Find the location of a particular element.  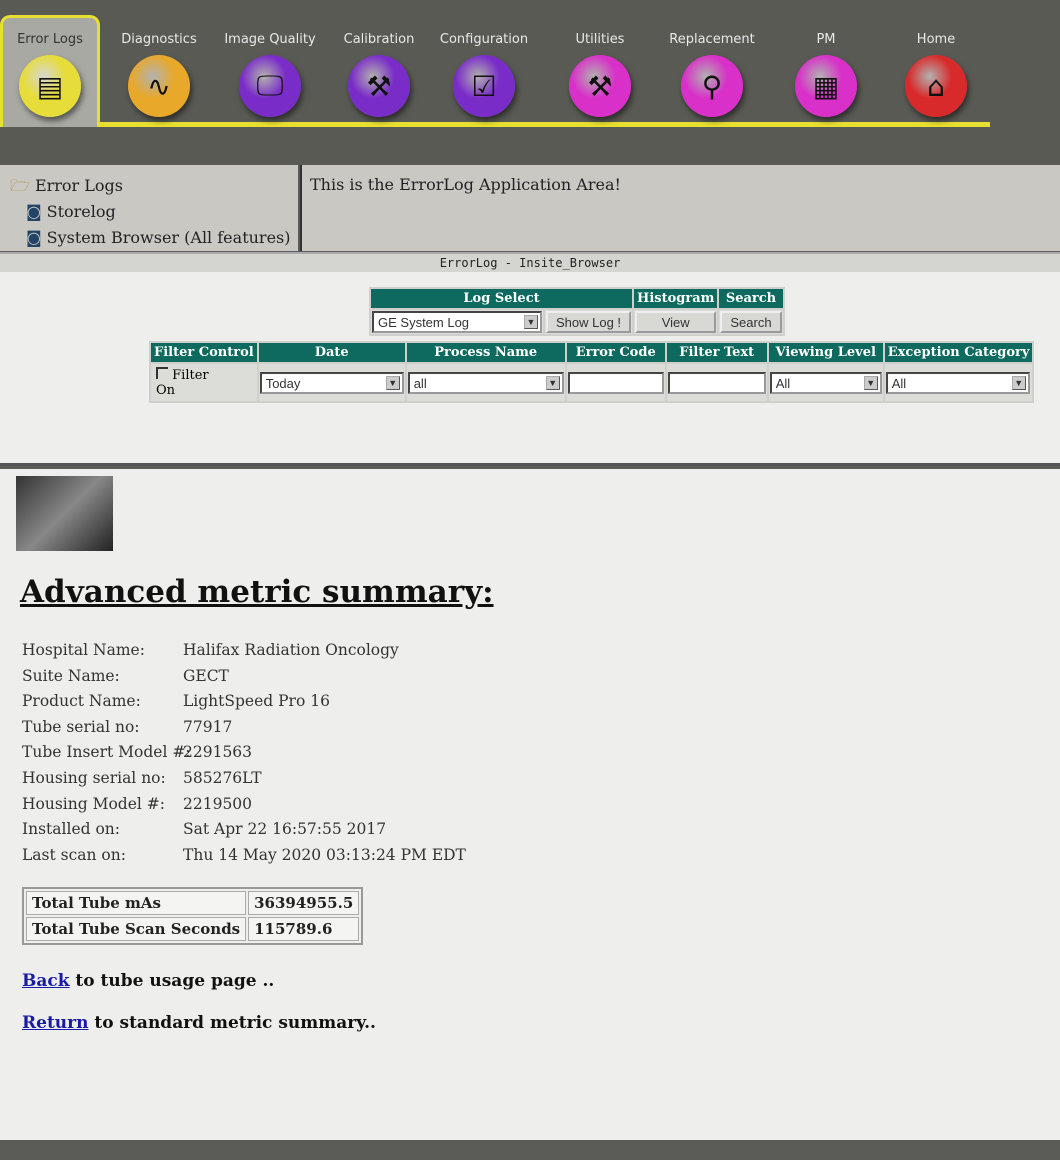

app-area-message: This is the ErrorLog Application Area! is located at coordinates (465, 184).